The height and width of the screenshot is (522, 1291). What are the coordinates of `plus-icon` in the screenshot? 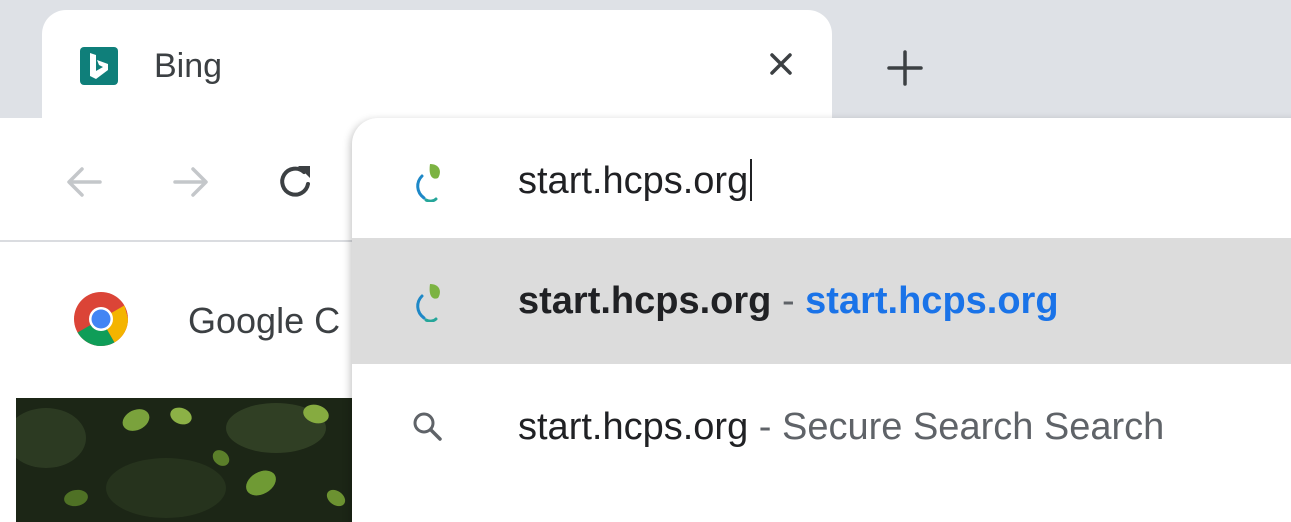 It's located at (905, 68).